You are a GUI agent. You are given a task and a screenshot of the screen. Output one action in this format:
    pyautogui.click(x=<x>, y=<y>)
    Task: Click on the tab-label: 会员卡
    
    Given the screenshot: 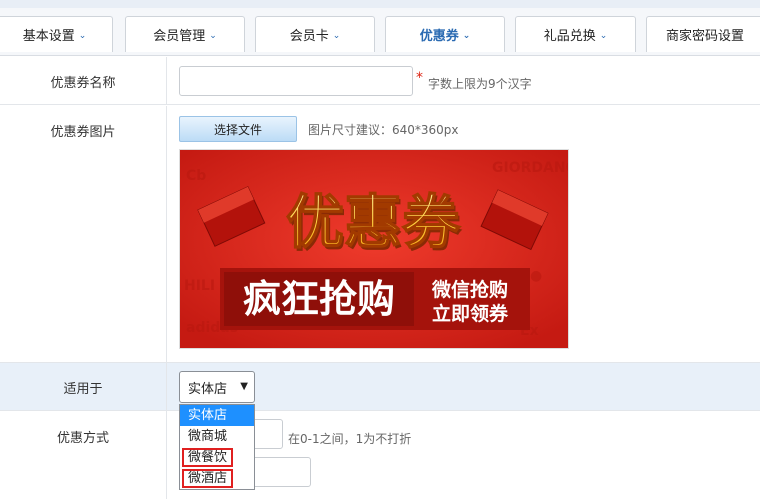 What is the action you would take?
    pyautogui.click(x=309, y=36)
    